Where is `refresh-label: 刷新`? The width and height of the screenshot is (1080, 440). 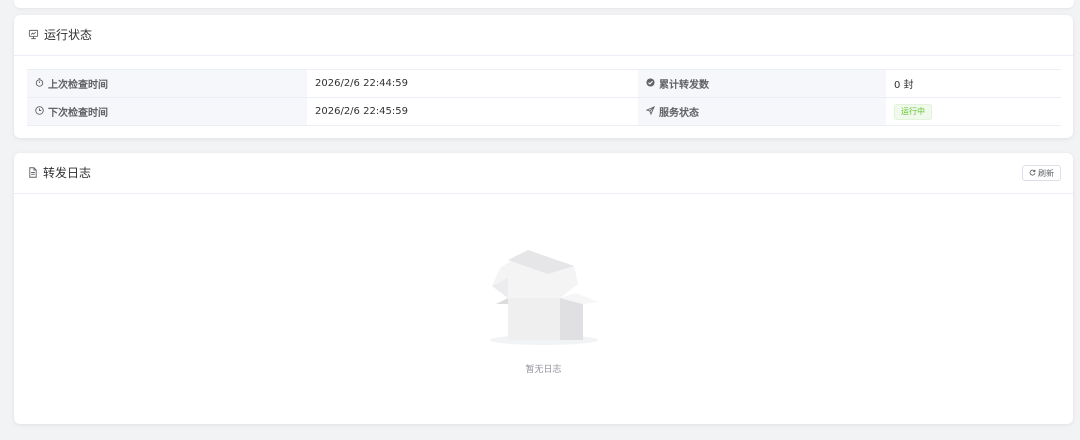
refresh-label: 刷新 is located at coordinates (1046, 173).